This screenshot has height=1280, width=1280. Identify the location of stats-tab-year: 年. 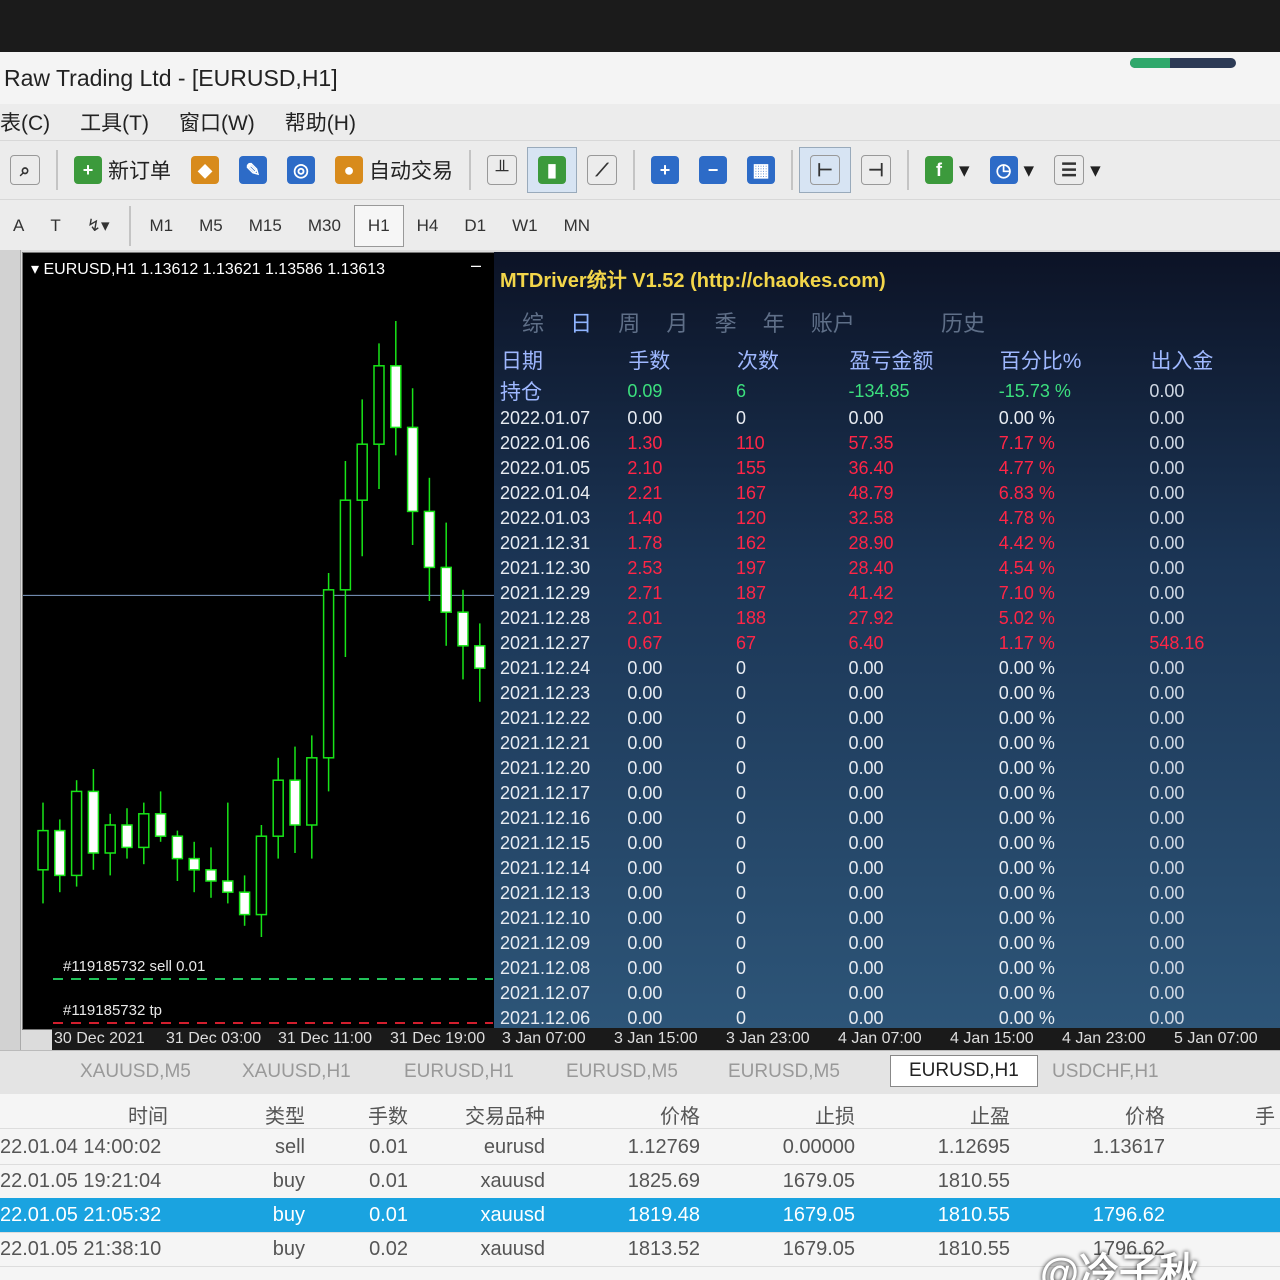
(774, 323).